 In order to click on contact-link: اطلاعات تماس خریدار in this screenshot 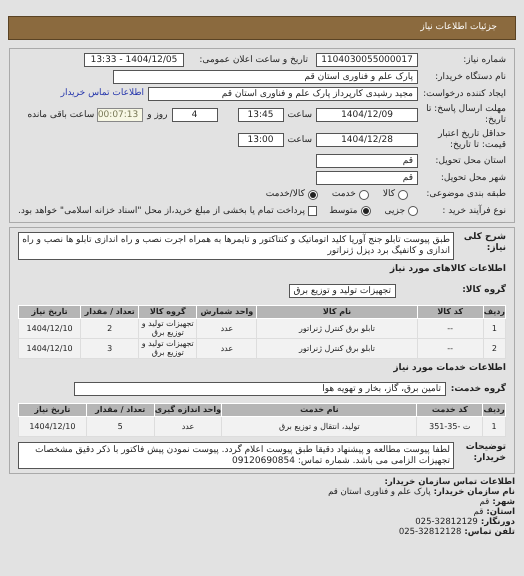, I will do `click(102, 94)`.